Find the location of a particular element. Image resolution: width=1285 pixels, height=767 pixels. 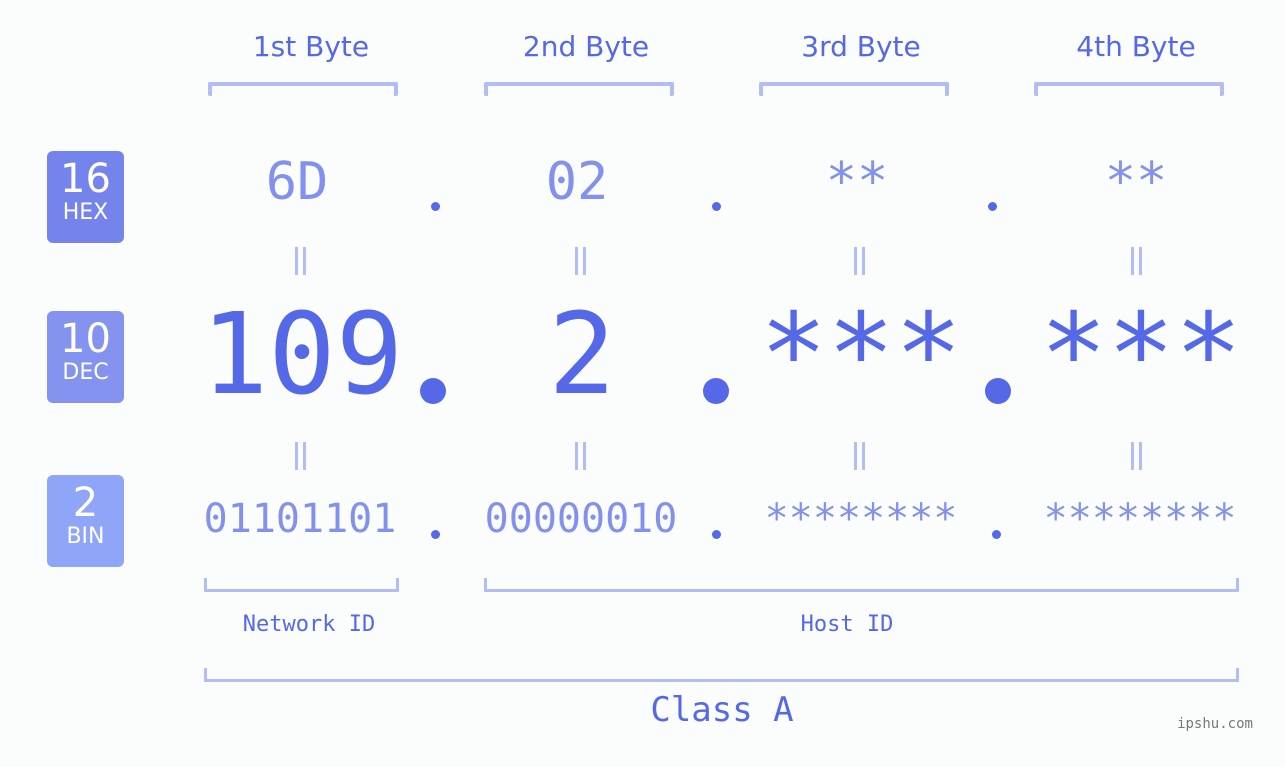

bin-value-2: 00000010 is located at coordinates (581, 519).